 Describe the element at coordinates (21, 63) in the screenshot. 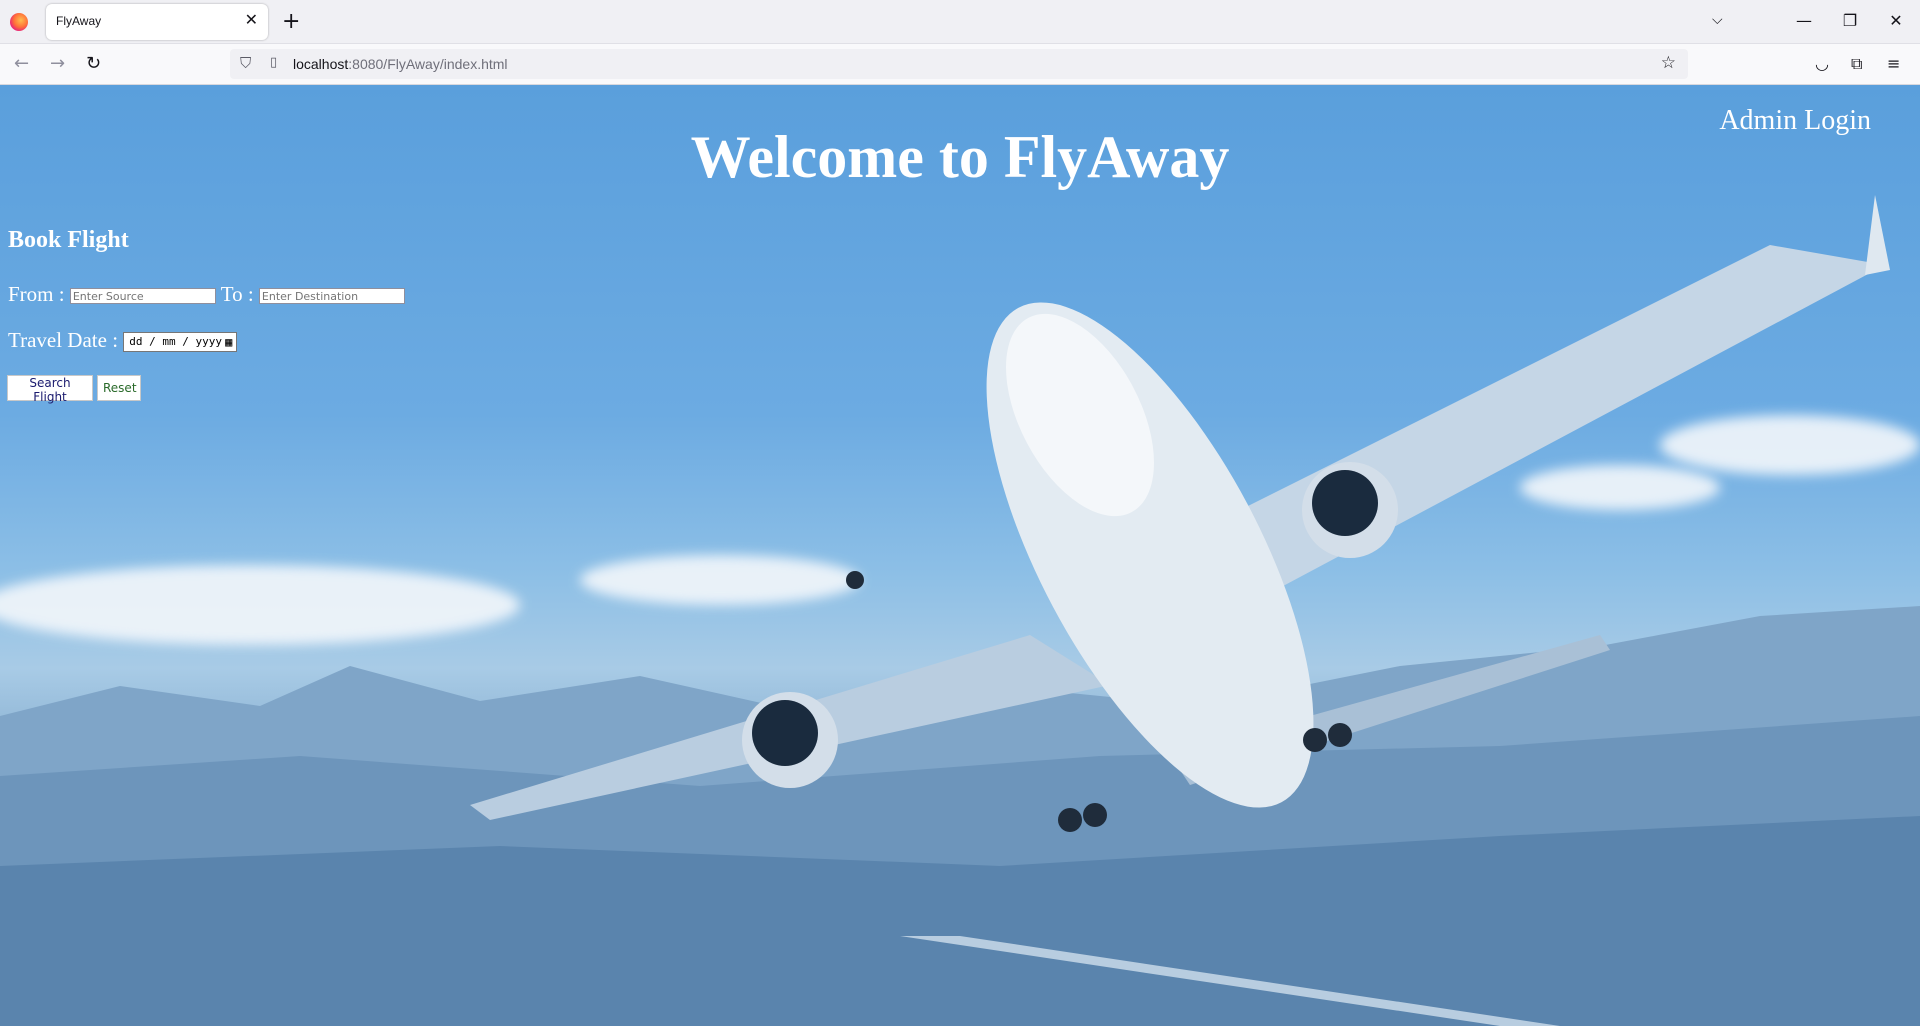

I see `back-button: ←` at that location.